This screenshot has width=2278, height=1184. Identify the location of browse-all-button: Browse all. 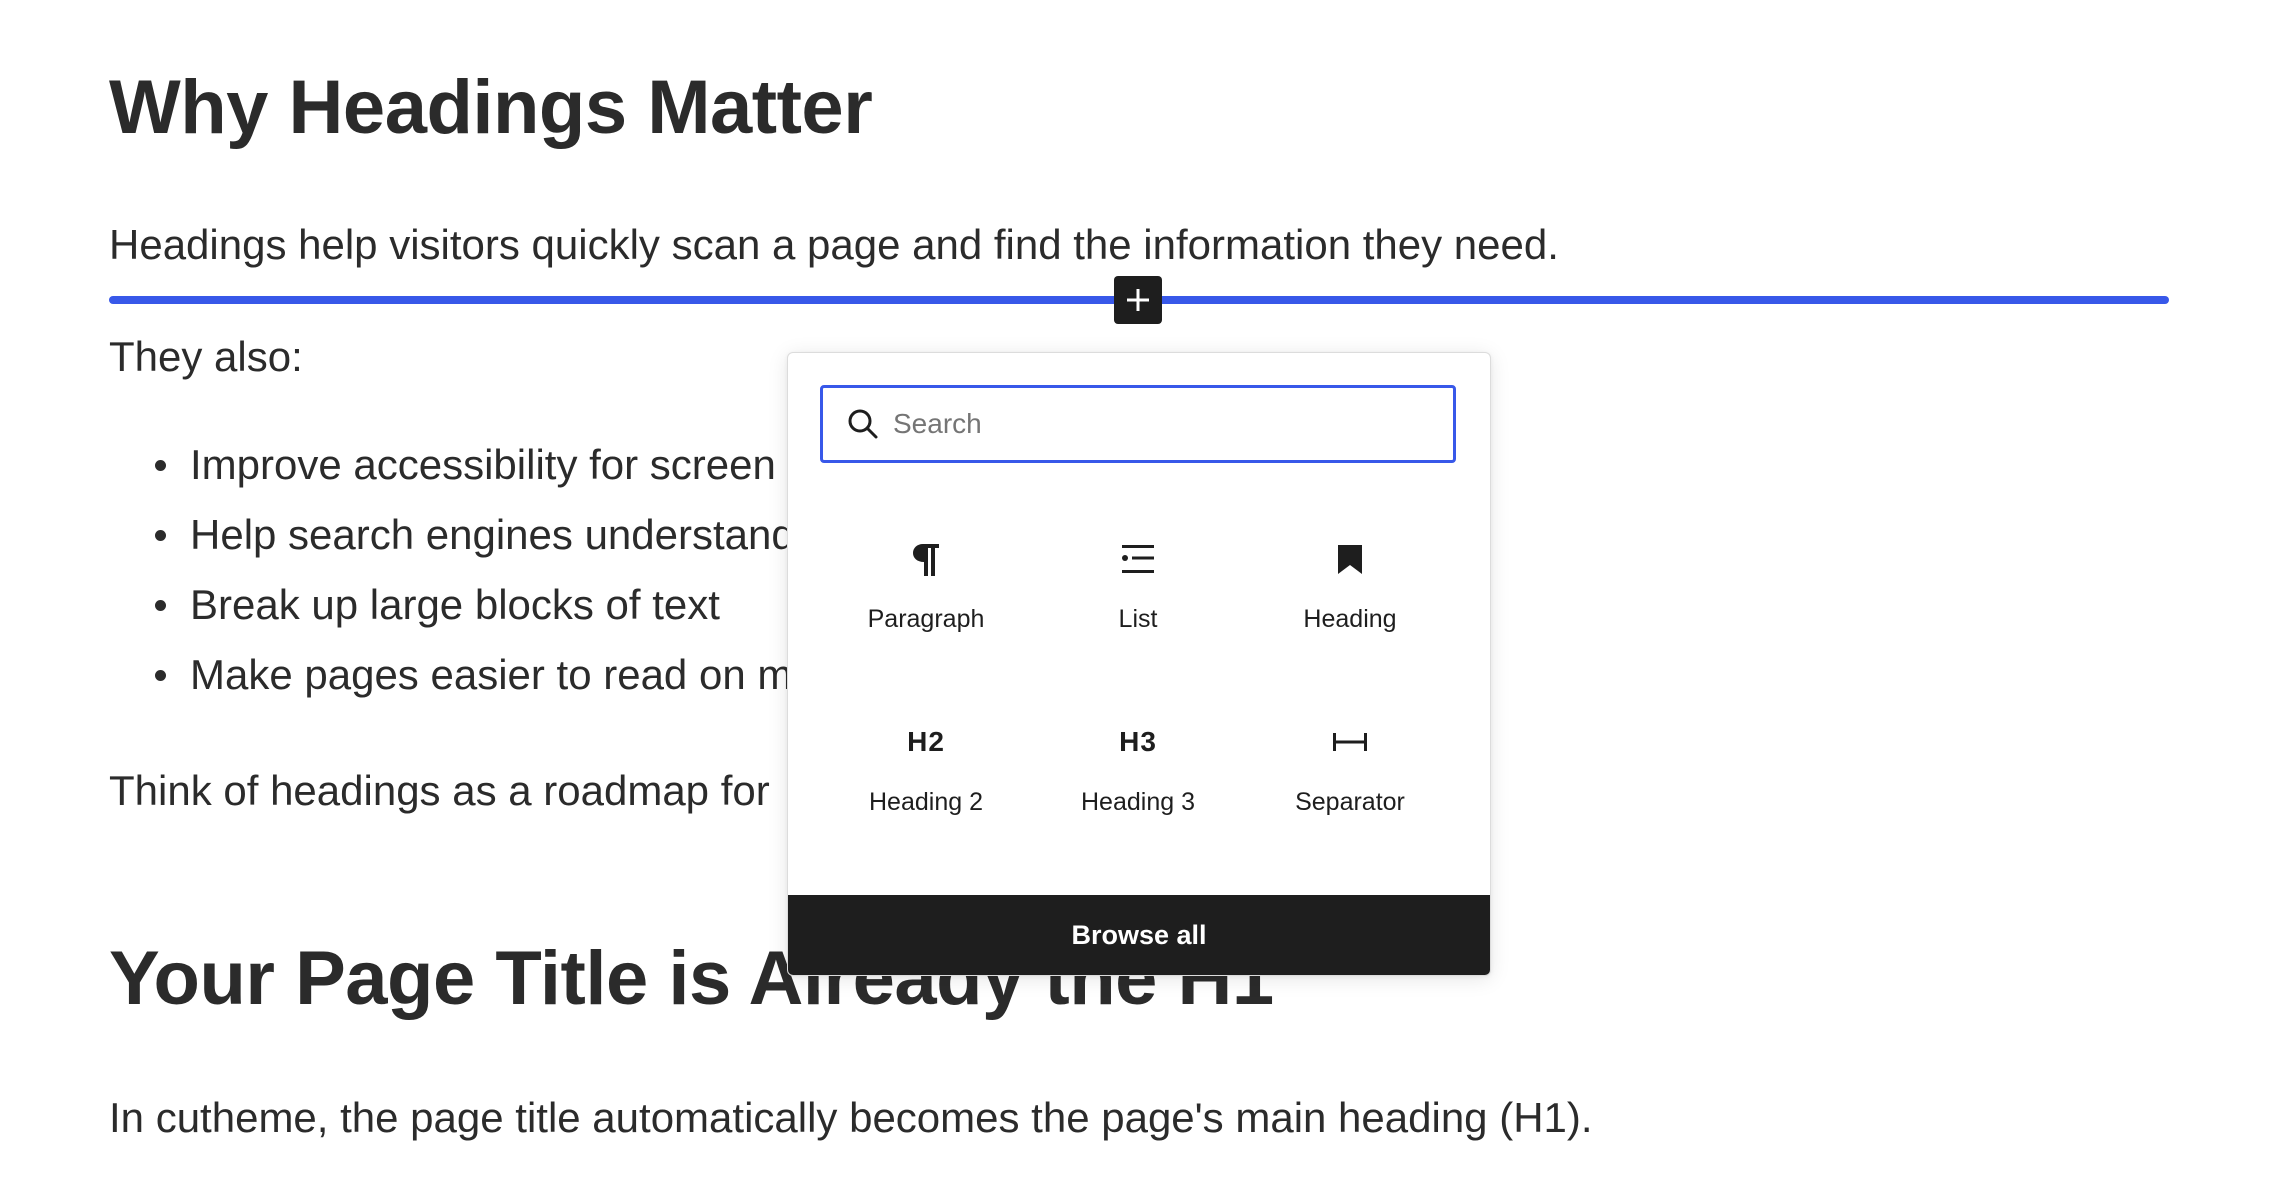
(1139, 935).